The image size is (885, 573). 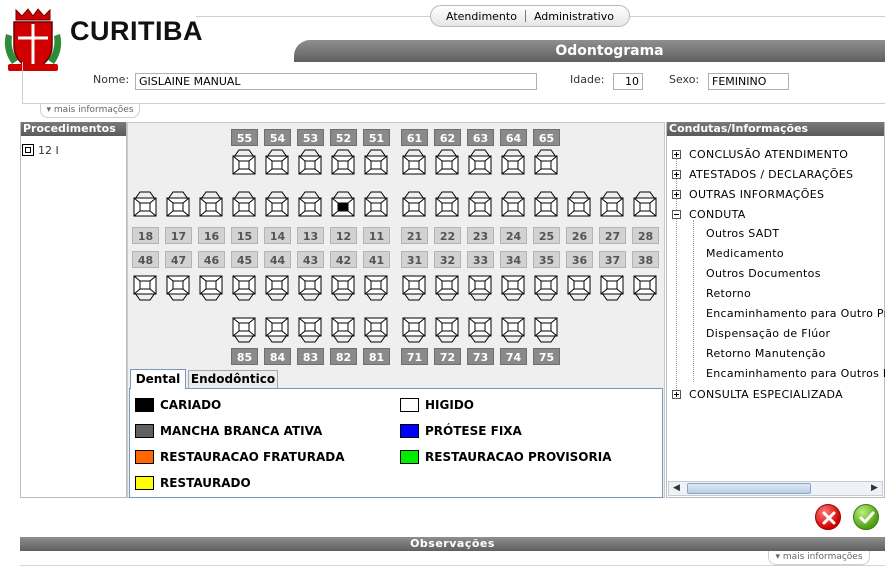 What do you see at coordinates (244, 356) in the screenshot?
I see `tooth-number-85: 85` at bounding box center [244, 356].